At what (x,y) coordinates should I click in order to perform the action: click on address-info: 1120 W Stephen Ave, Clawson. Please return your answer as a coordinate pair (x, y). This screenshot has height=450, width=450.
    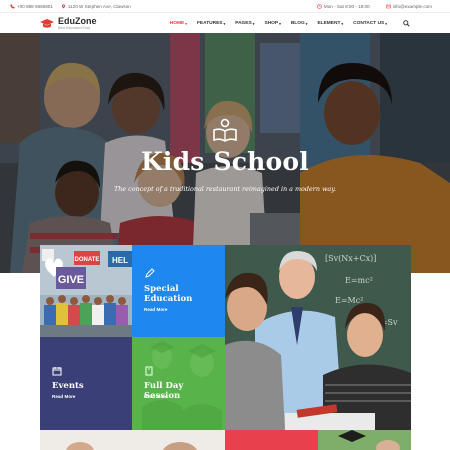
    Looking at the image, I should click on (96, 6).